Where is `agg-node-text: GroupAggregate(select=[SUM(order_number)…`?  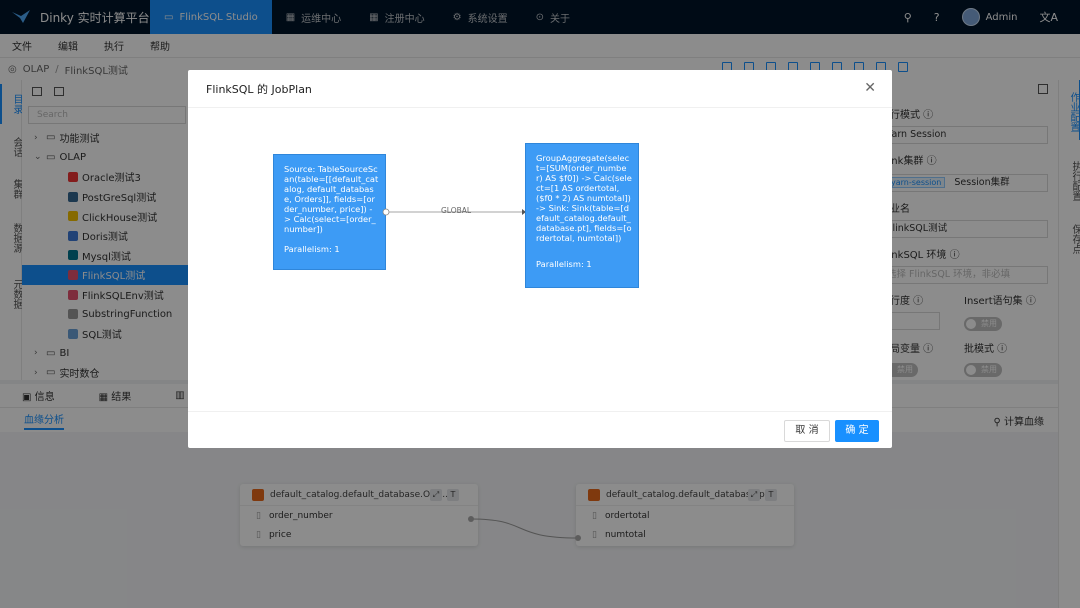 agg-node-text: GroupAggregate(select=[SUM(order_number)… is located at coordinates (584, 198).